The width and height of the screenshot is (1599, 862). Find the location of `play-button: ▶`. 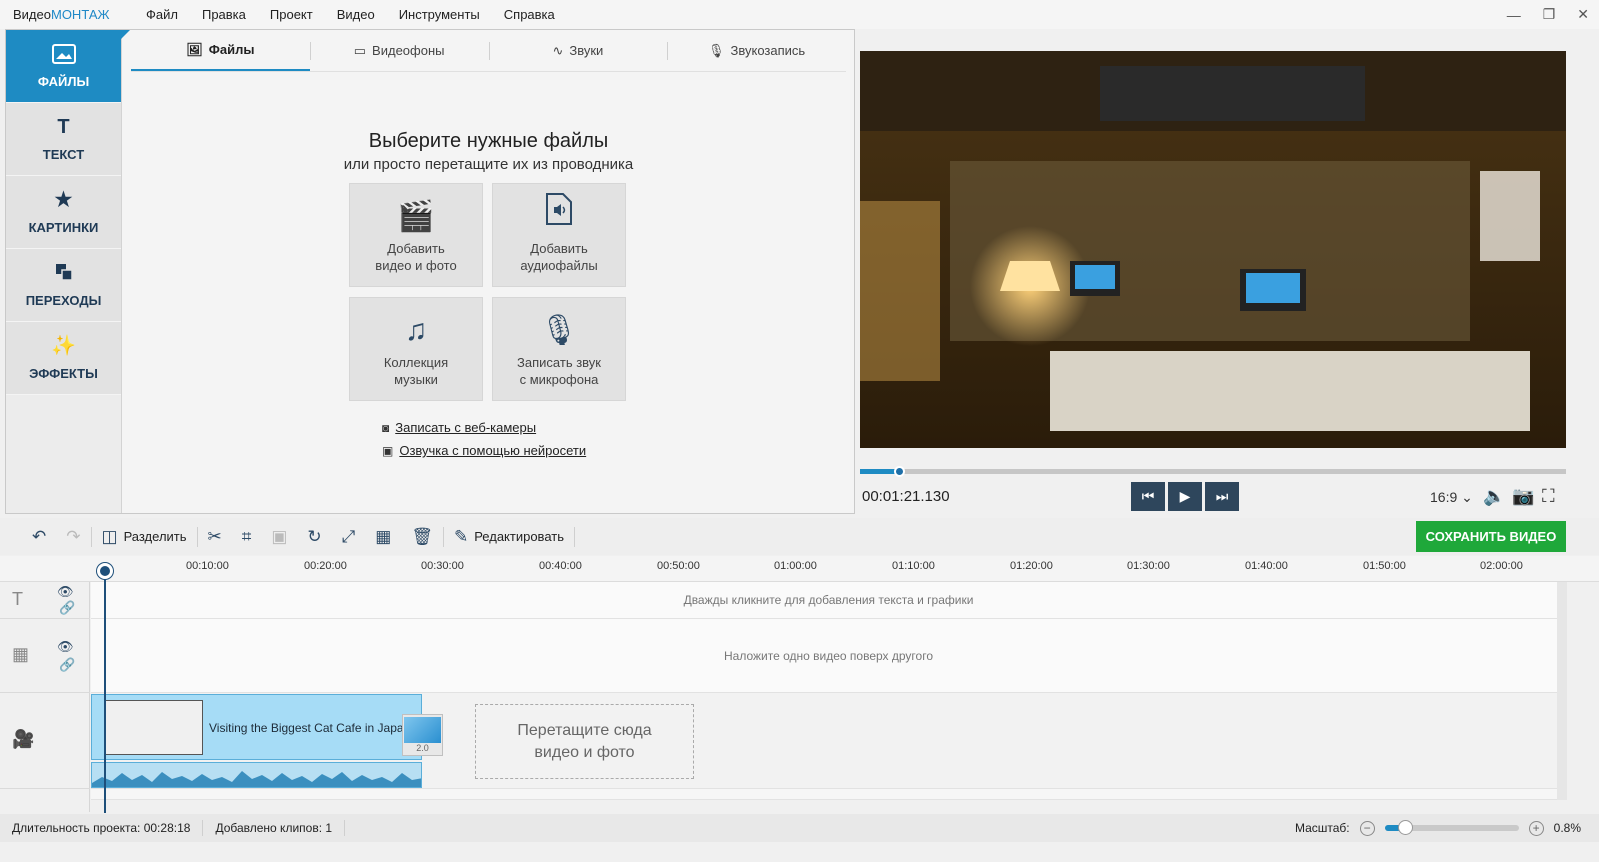

play-button: ▶ is located at coordinates (1185, 496).